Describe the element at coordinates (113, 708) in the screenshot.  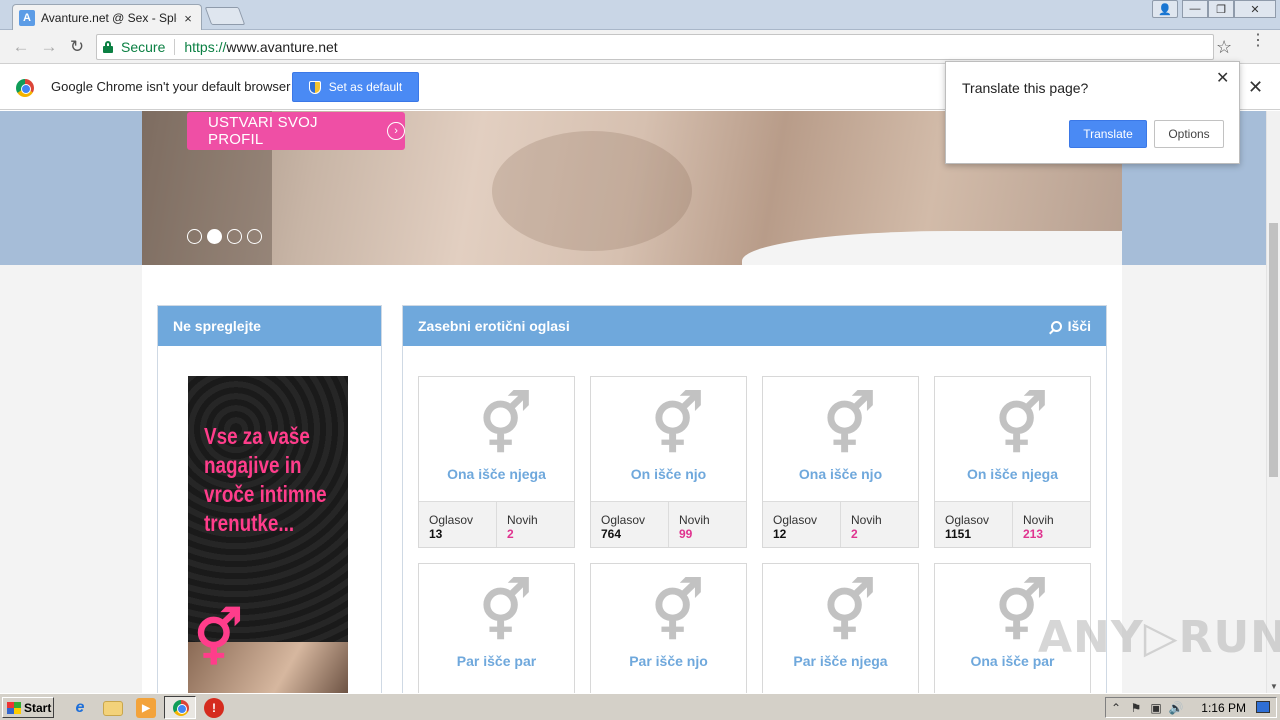
I see `folder-icon` at that location.